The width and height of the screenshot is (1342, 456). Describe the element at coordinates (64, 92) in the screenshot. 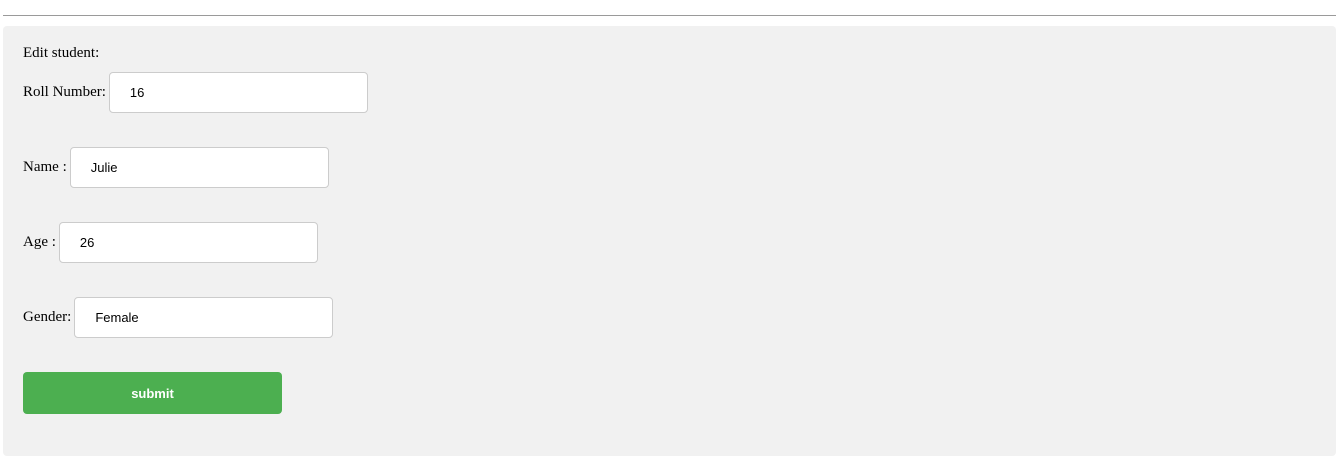

I see `roll-number-label: Roll Number:` at that location.